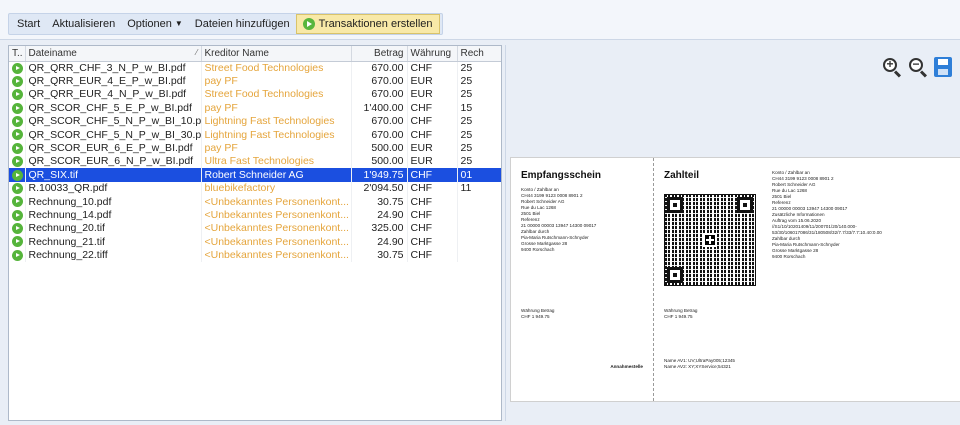 The height and width of the screenshot is (425, 960). Describe the element at coordinates (113, 228) in the screenshot. I see `filename-cell: Rechnung_20.tif` at that location.